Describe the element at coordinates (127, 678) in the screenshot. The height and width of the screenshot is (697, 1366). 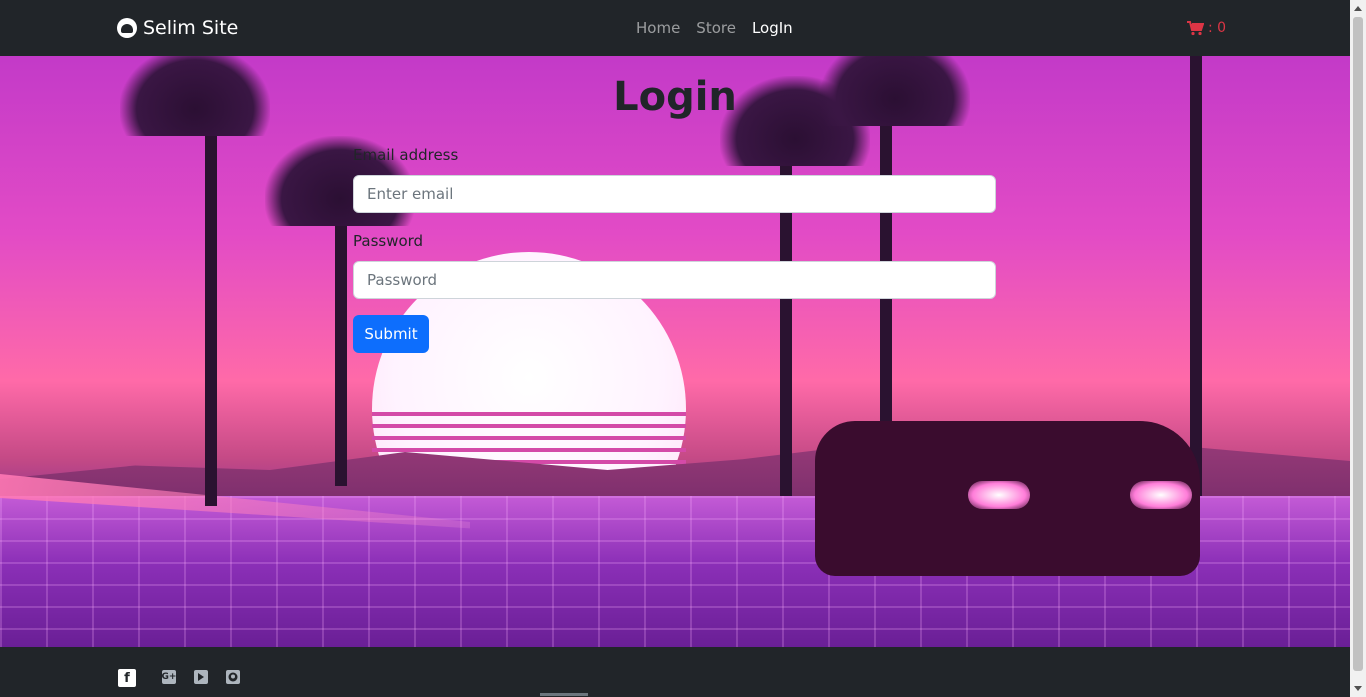
I see `facebook-icon: f` at that location.